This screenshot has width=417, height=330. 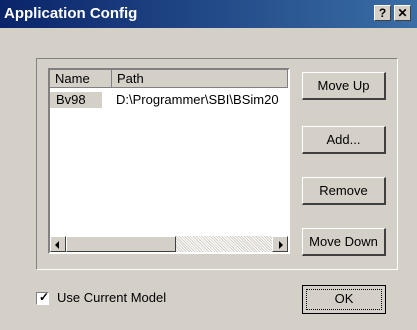 I want to click on window-title: Application Config, so click(x=71, y=13).